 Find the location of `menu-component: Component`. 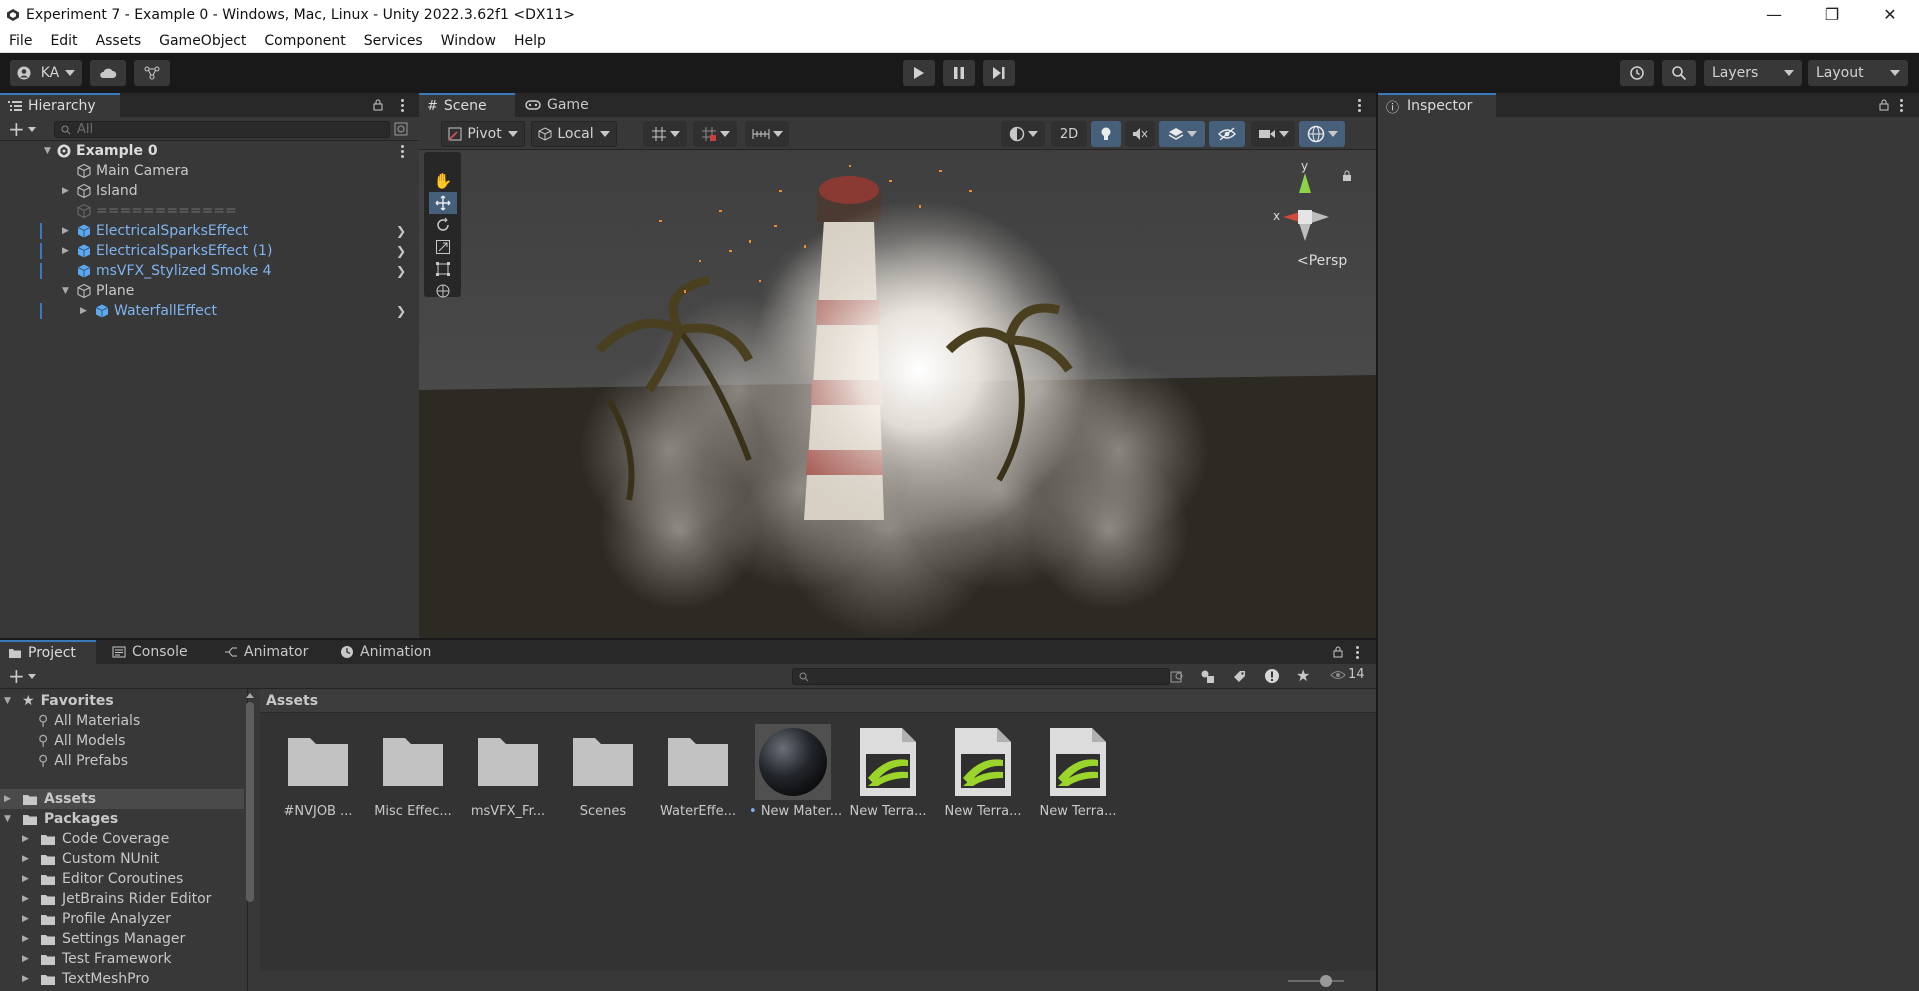

menu-component: Component is located at coordinates (304, 41).